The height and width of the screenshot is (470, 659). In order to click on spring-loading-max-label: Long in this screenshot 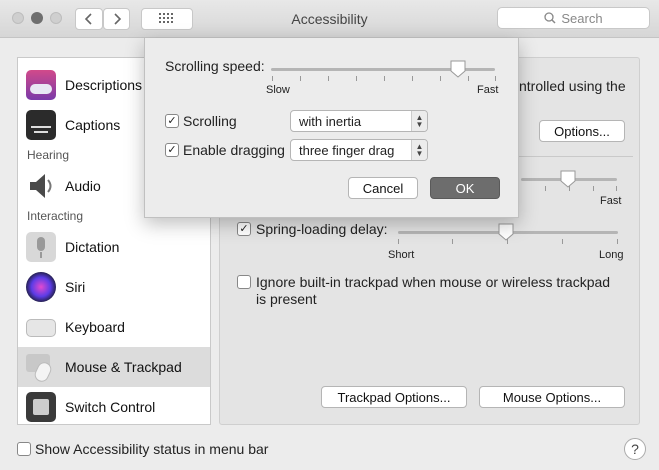, I will do `click(611, 255)`.